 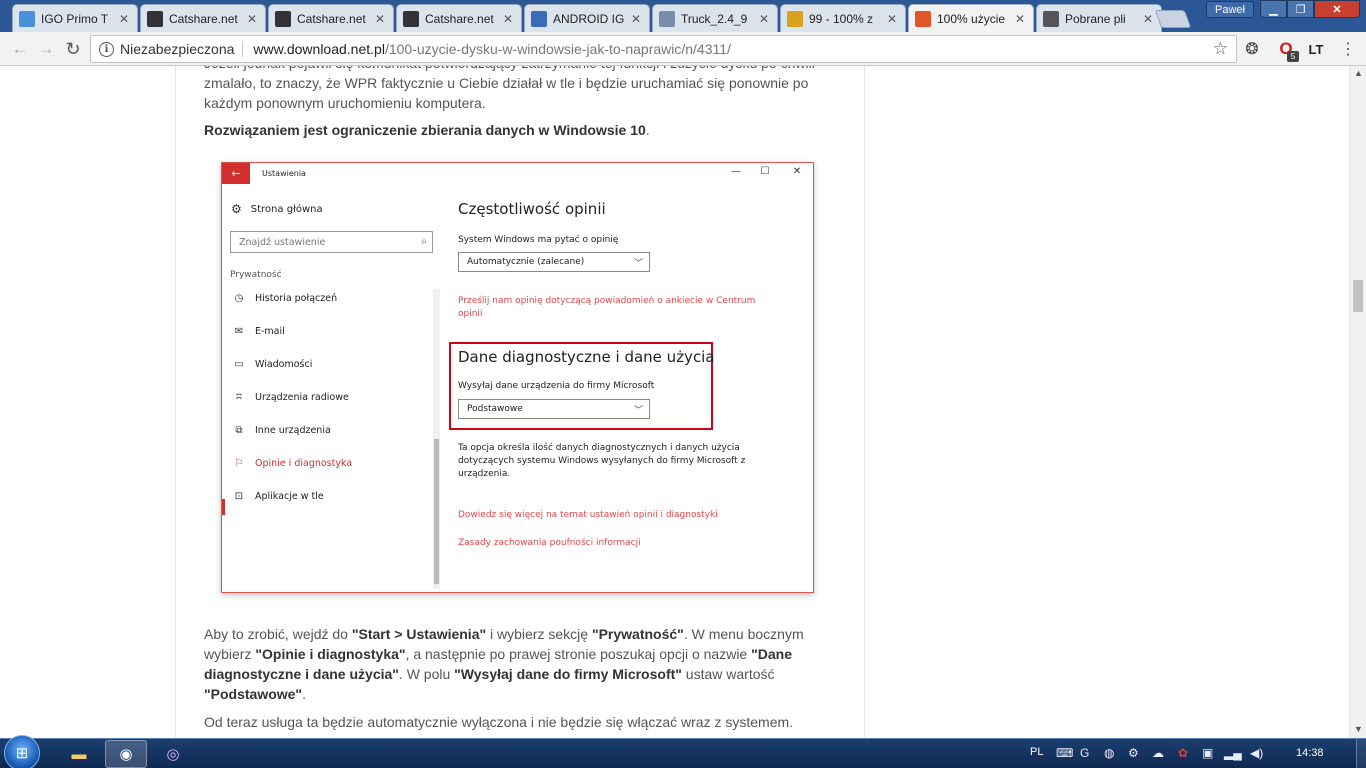 I want to click on tray-keyboard-icon: ⌨, so click(x=1064, y=753).